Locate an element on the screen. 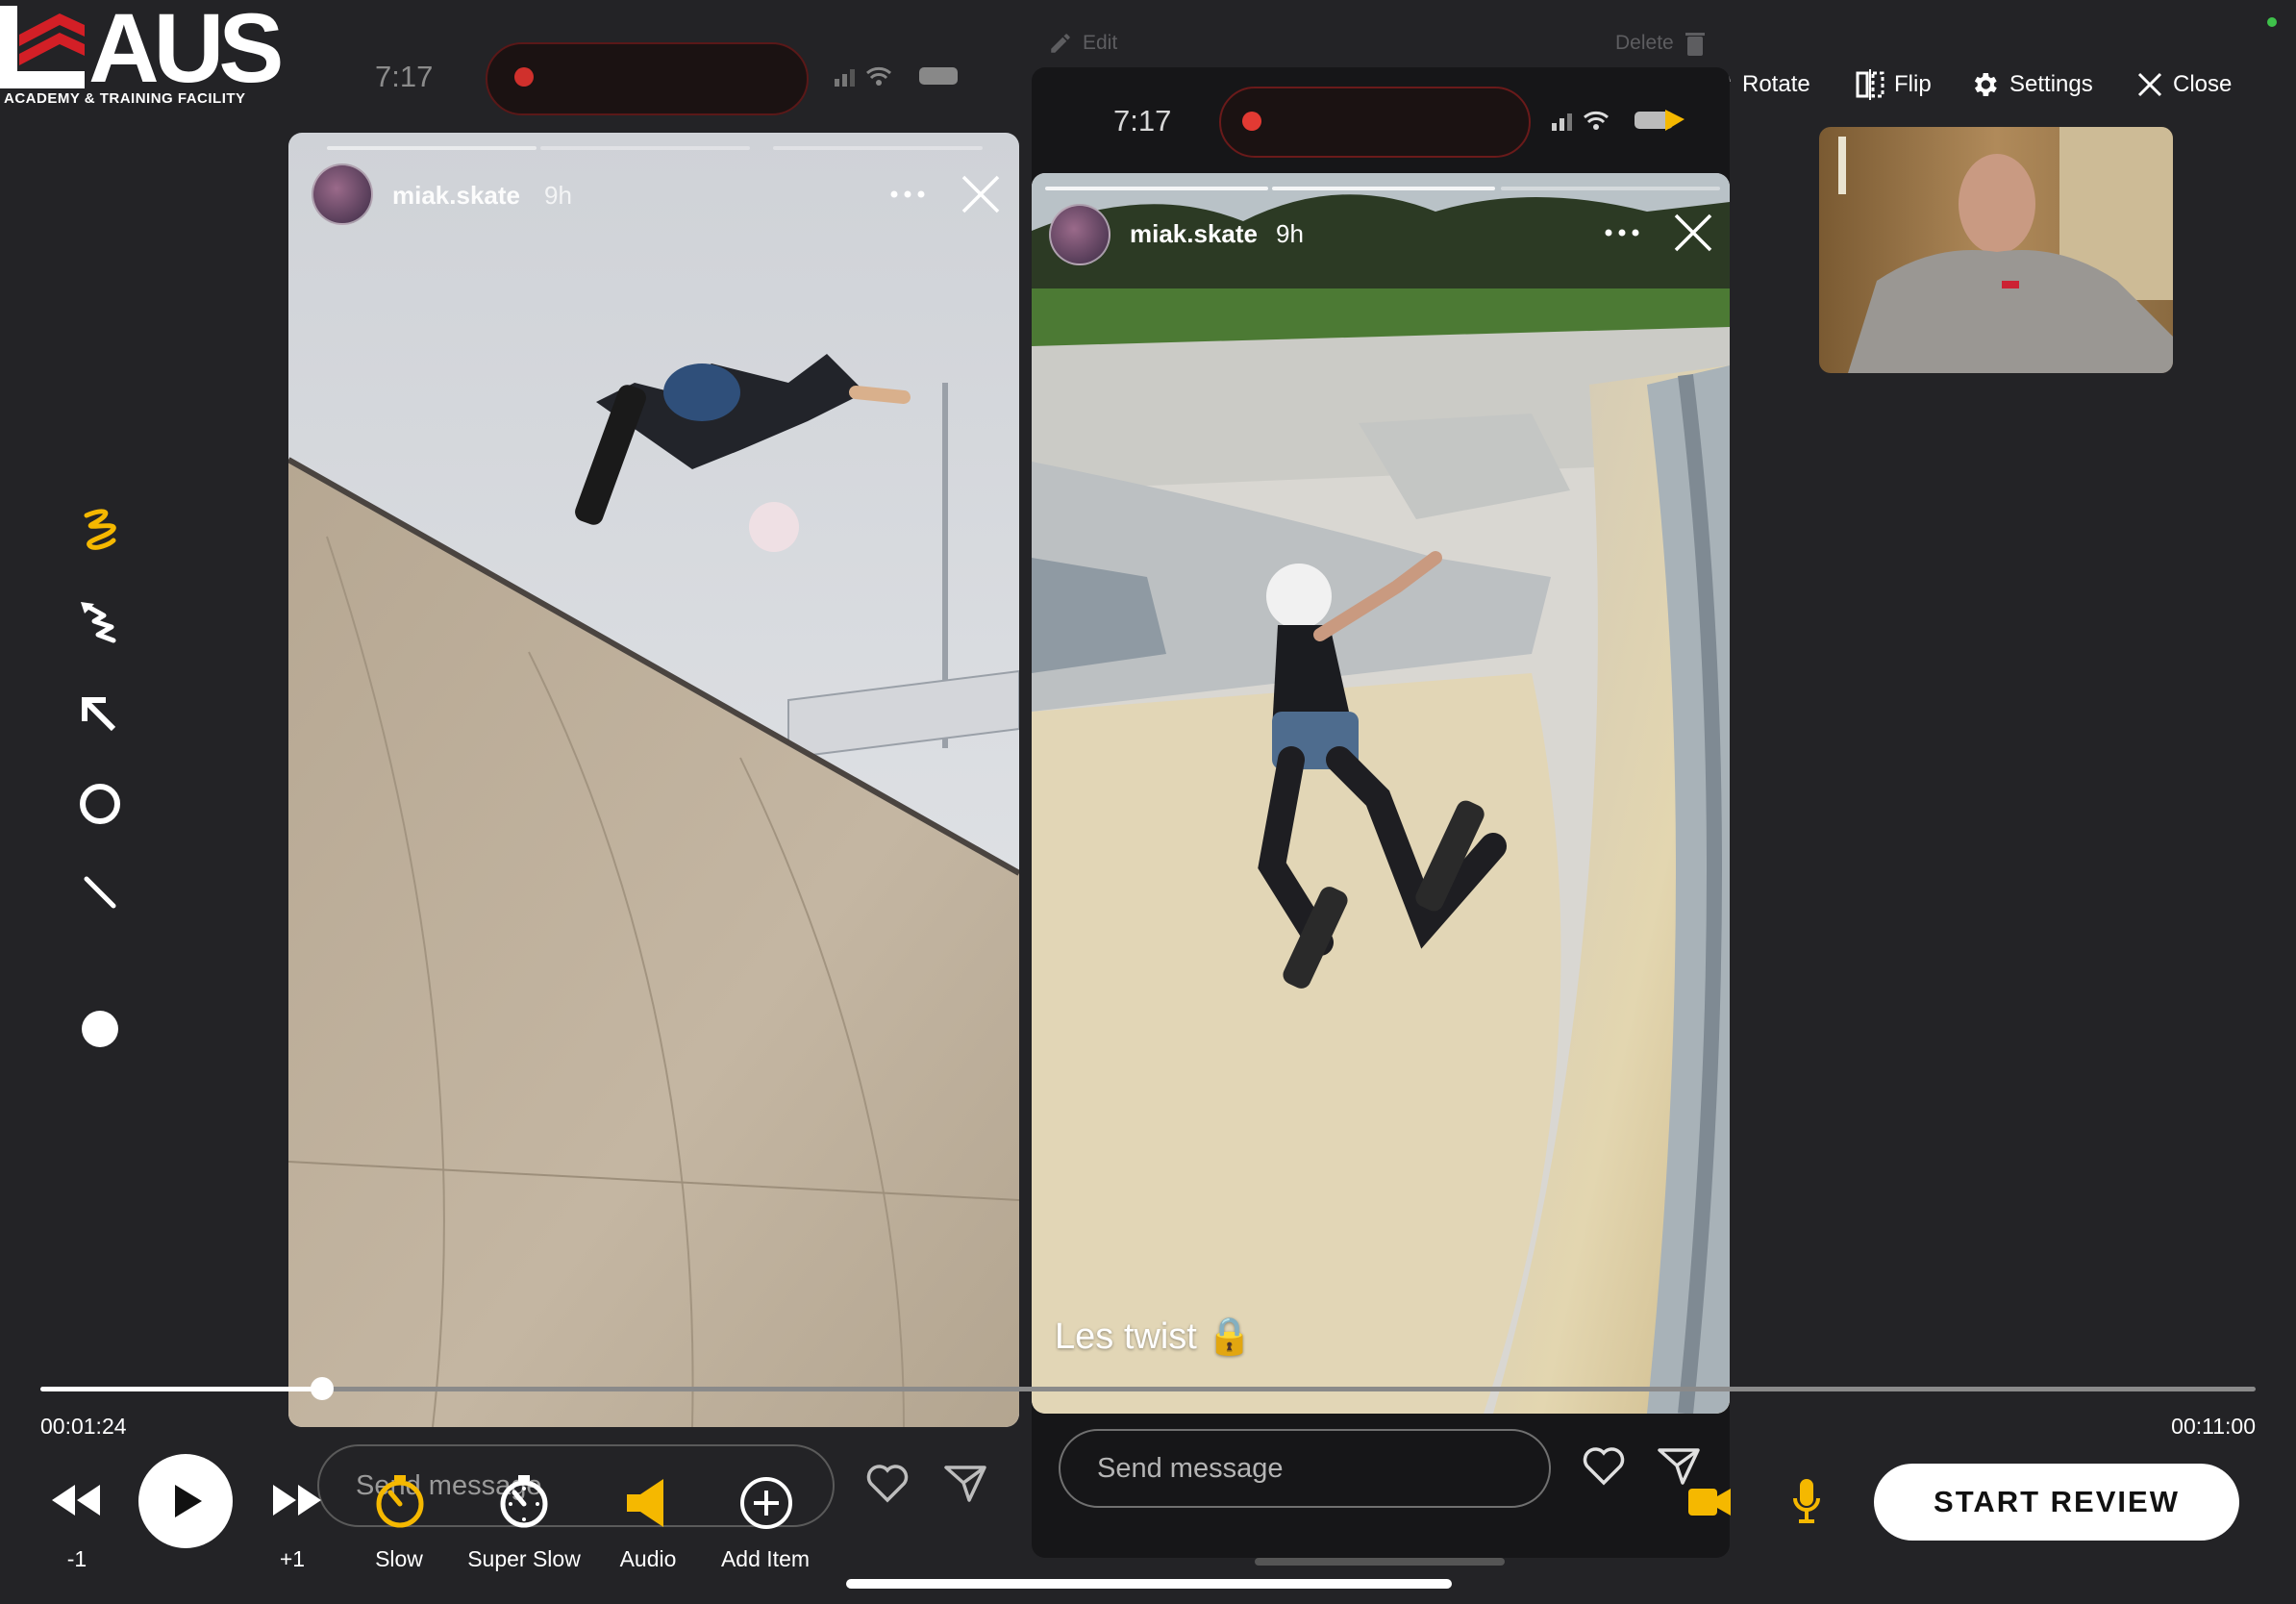  right-message-input: Send message is located at coordinates (1305, 1468).